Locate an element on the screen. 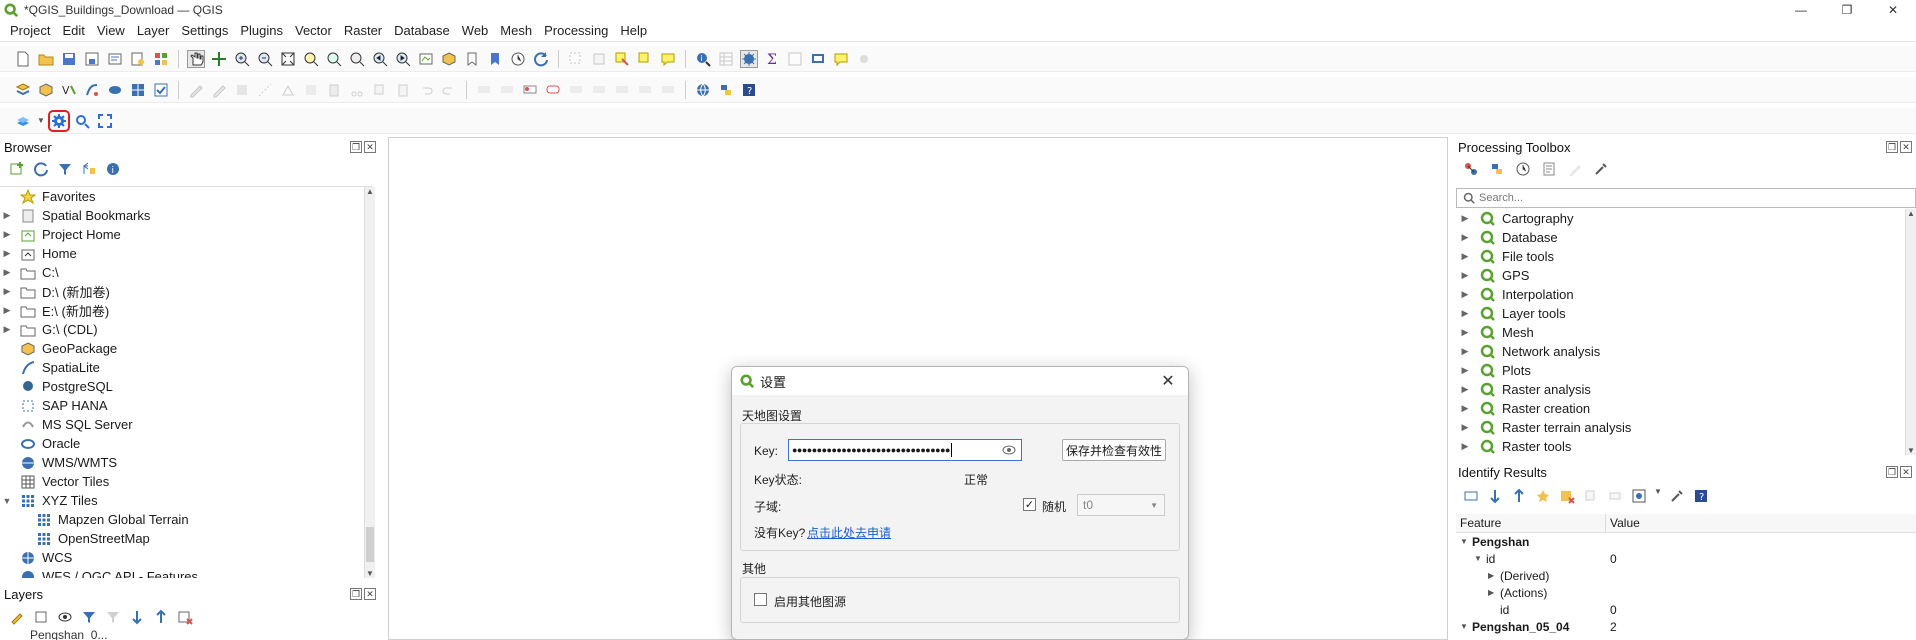  add-group-icon is located at coordinates (41, 617).